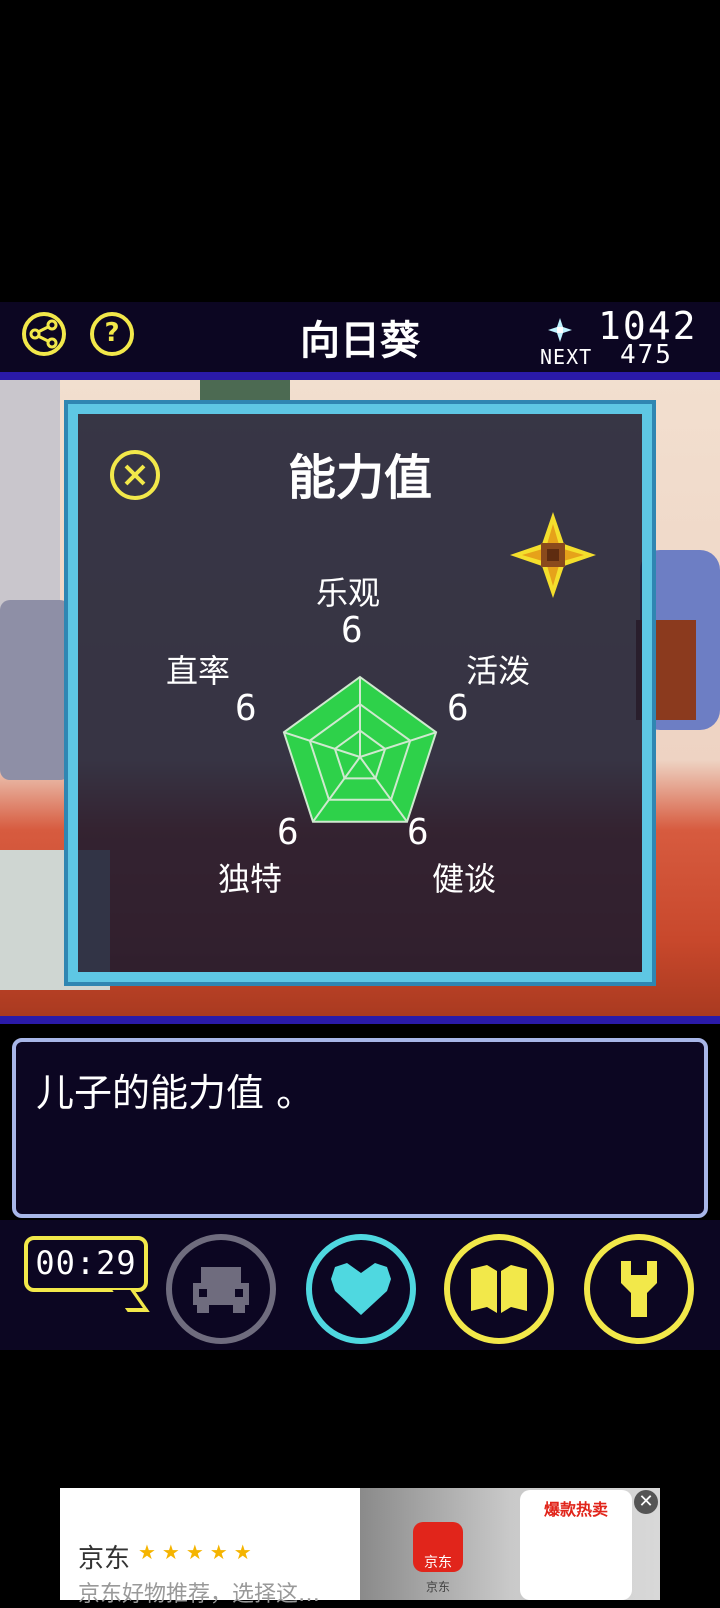 The width and height of the screenshot is (720, 1608). What do you see at coordinates (175, 1093) in the screenshot?
I see `dialog-text: 儿子的能力值 。` at bounding box center [175, 1093].